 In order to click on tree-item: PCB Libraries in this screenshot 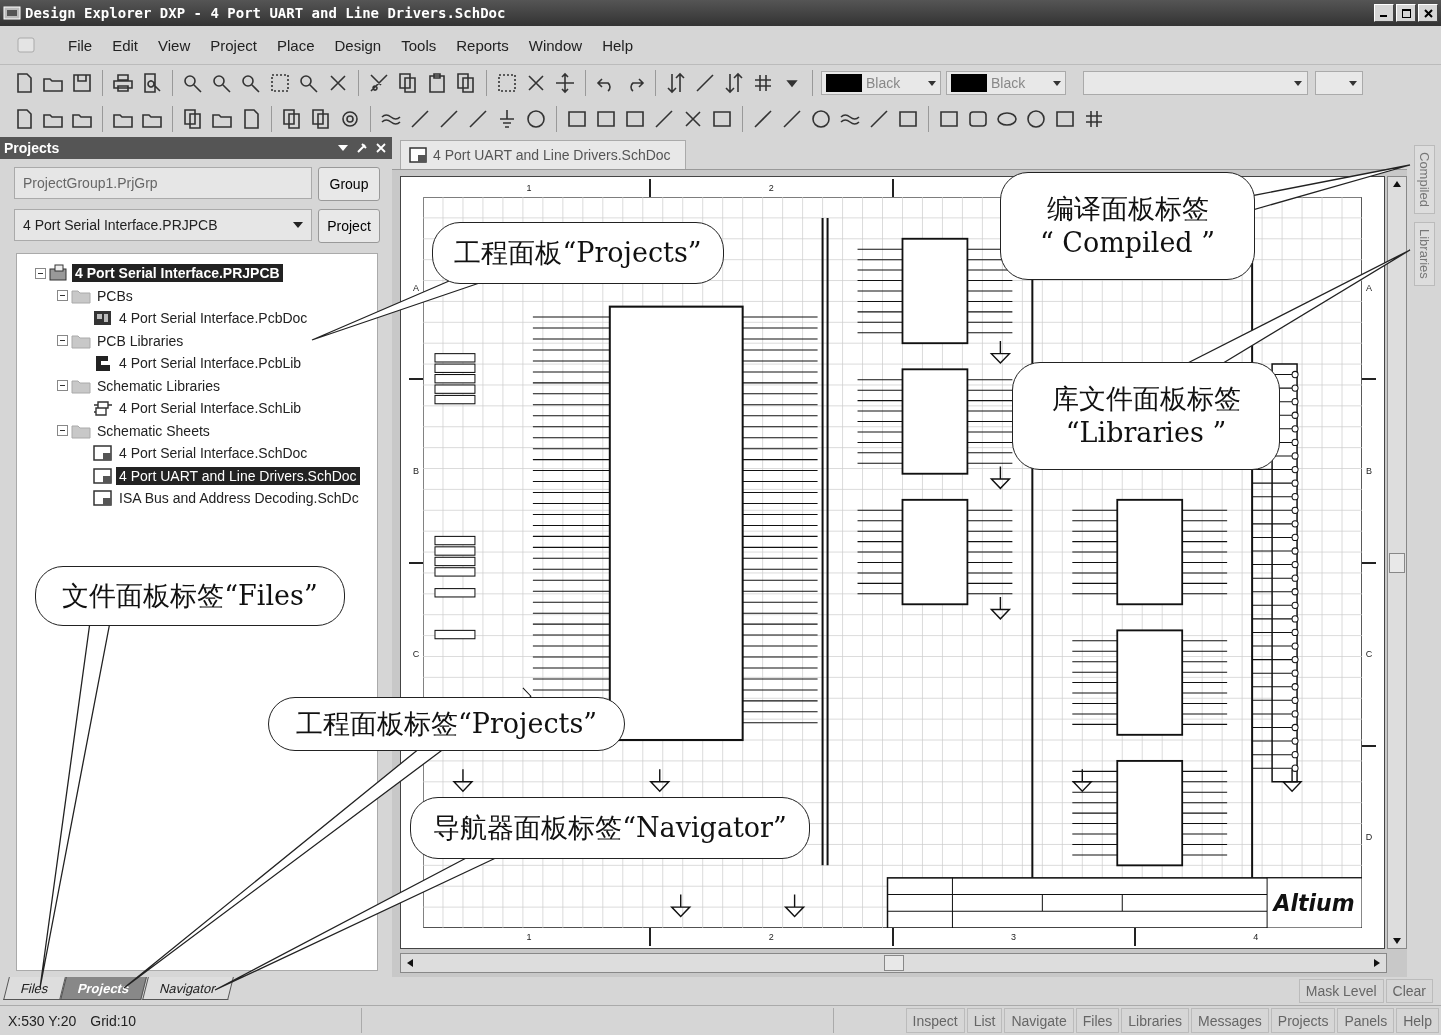, I will do `click(140, 340)`.